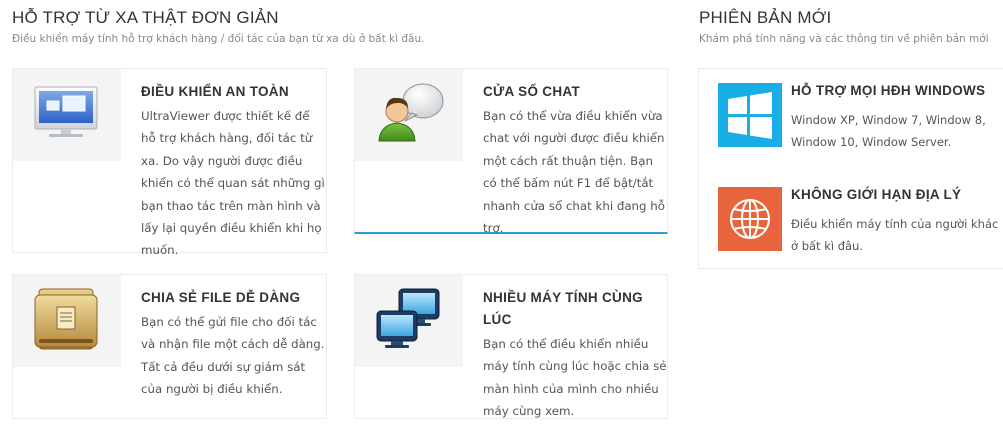  I want to click on multi-monitor-icon, so click(408, 318).